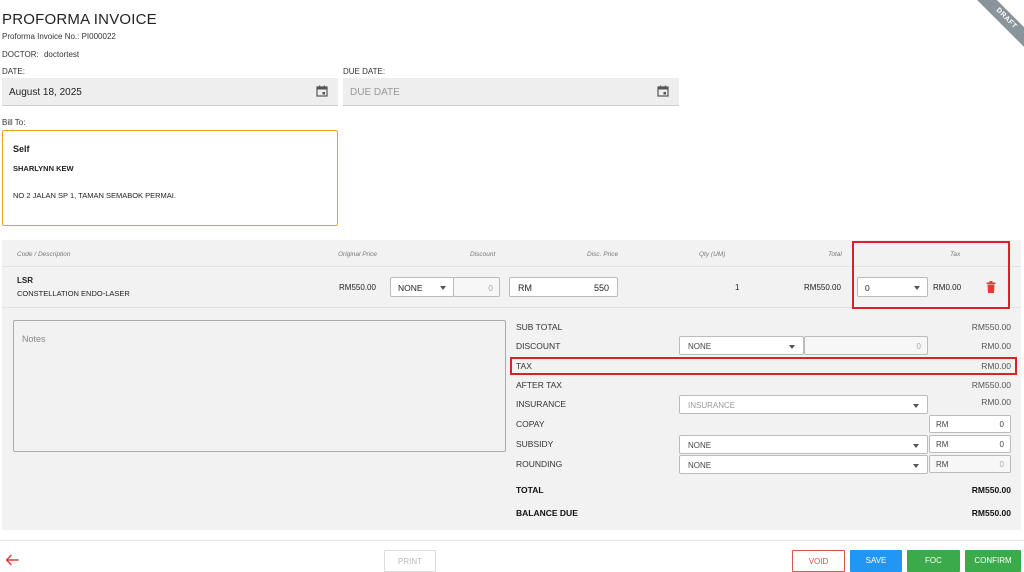 The width and height of the screenshot is (1024, 572). What do you see at coordinates (525, 288) in the screenshot?
I see `item-disc-price-currency: RM` at bounding box center [525, 288].